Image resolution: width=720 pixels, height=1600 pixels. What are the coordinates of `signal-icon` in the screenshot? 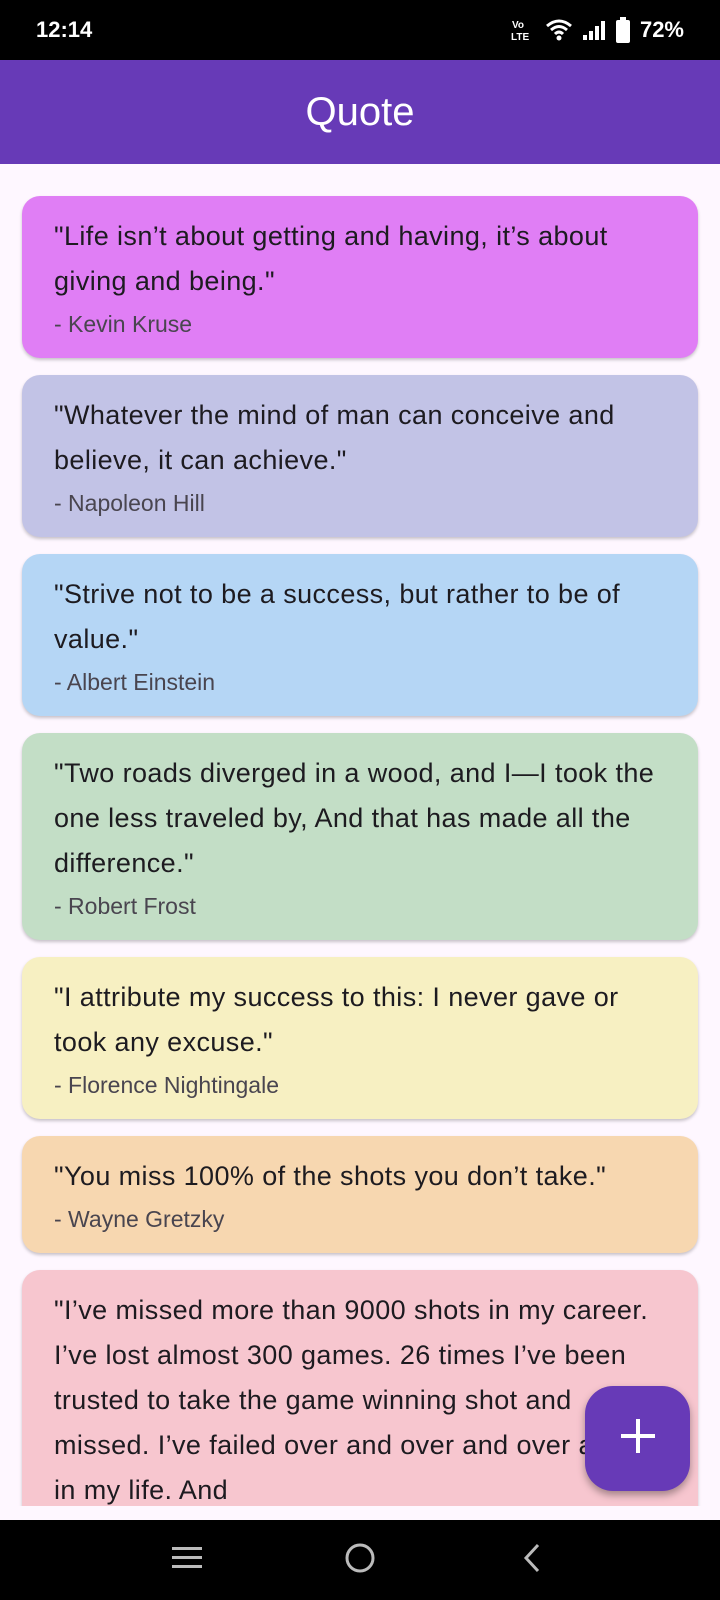 It's located at (594, 30).